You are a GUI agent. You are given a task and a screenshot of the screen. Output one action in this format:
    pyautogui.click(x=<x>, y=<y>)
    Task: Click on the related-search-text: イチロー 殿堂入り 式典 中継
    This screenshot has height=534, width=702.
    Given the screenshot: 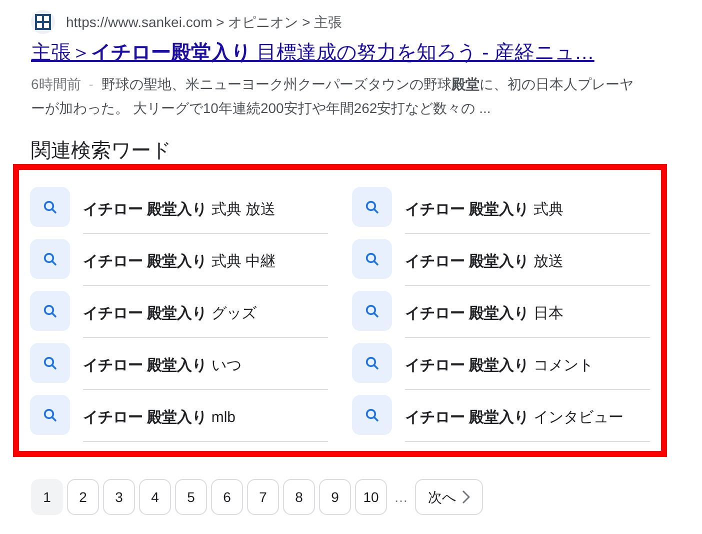 What is the action you would take?
    pyautogui.click(x=179, y=262)
    